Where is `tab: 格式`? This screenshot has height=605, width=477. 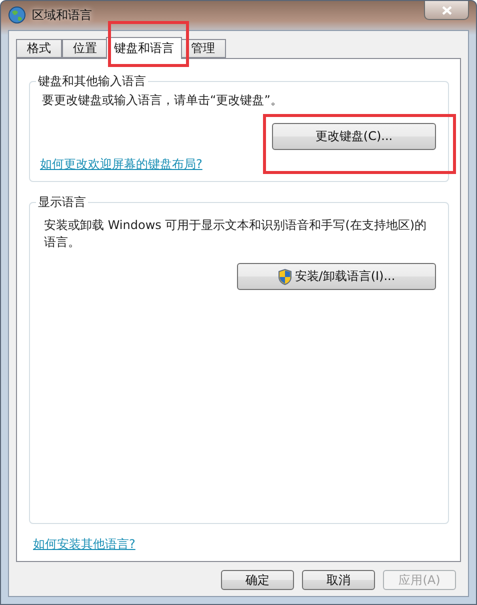
tab: 格式 is located at coordinates (39, 48).